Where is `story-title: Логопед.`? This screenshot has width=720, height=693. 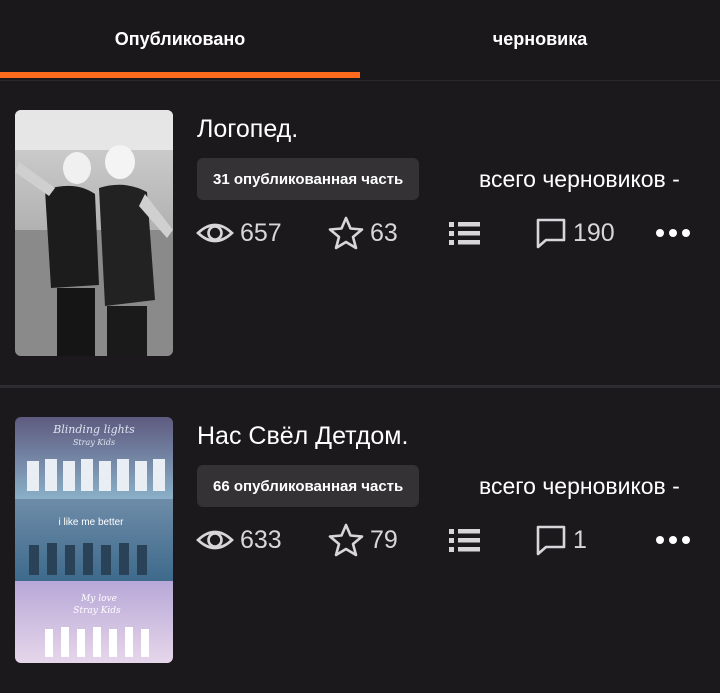
story-title: Логопед. is located at coordinates (247, 129).